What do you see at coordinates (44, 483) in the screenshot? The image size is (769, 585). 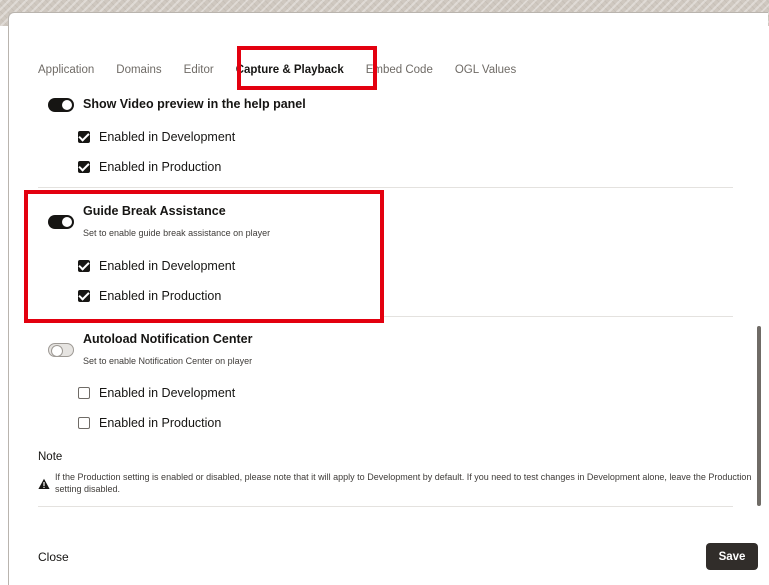 I see `warning-icon` at bounding box center [44, 483].